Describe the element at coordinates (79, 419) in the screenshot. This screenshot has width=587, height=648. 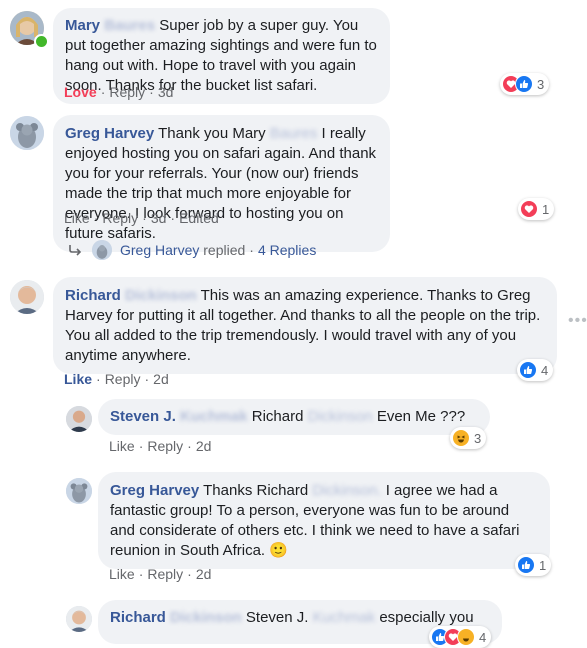
I see `avatar-steven` at that location.